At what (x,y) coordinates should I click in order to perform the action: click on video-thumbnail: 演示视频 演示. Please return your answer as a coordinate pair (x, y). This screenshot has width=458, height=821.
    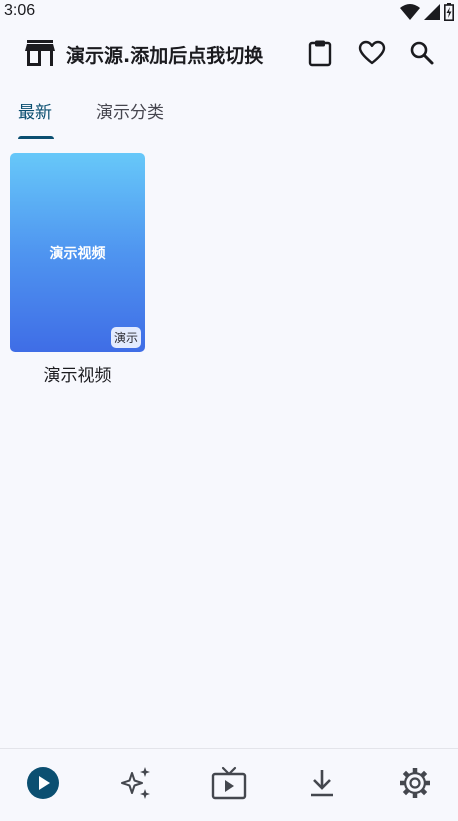
    Looking at the image, I should click on (77, 252).